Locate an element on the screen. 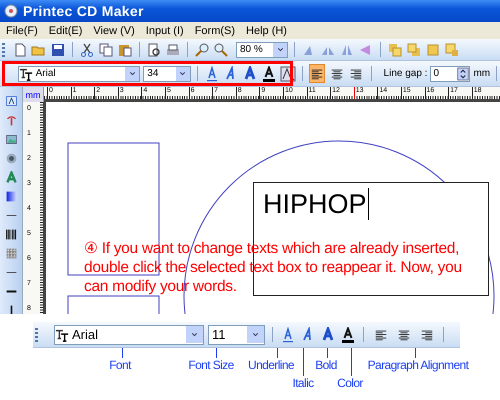 This screenshot has height=400, width=500. text-tool-icon is located at coordinates (11, 101).